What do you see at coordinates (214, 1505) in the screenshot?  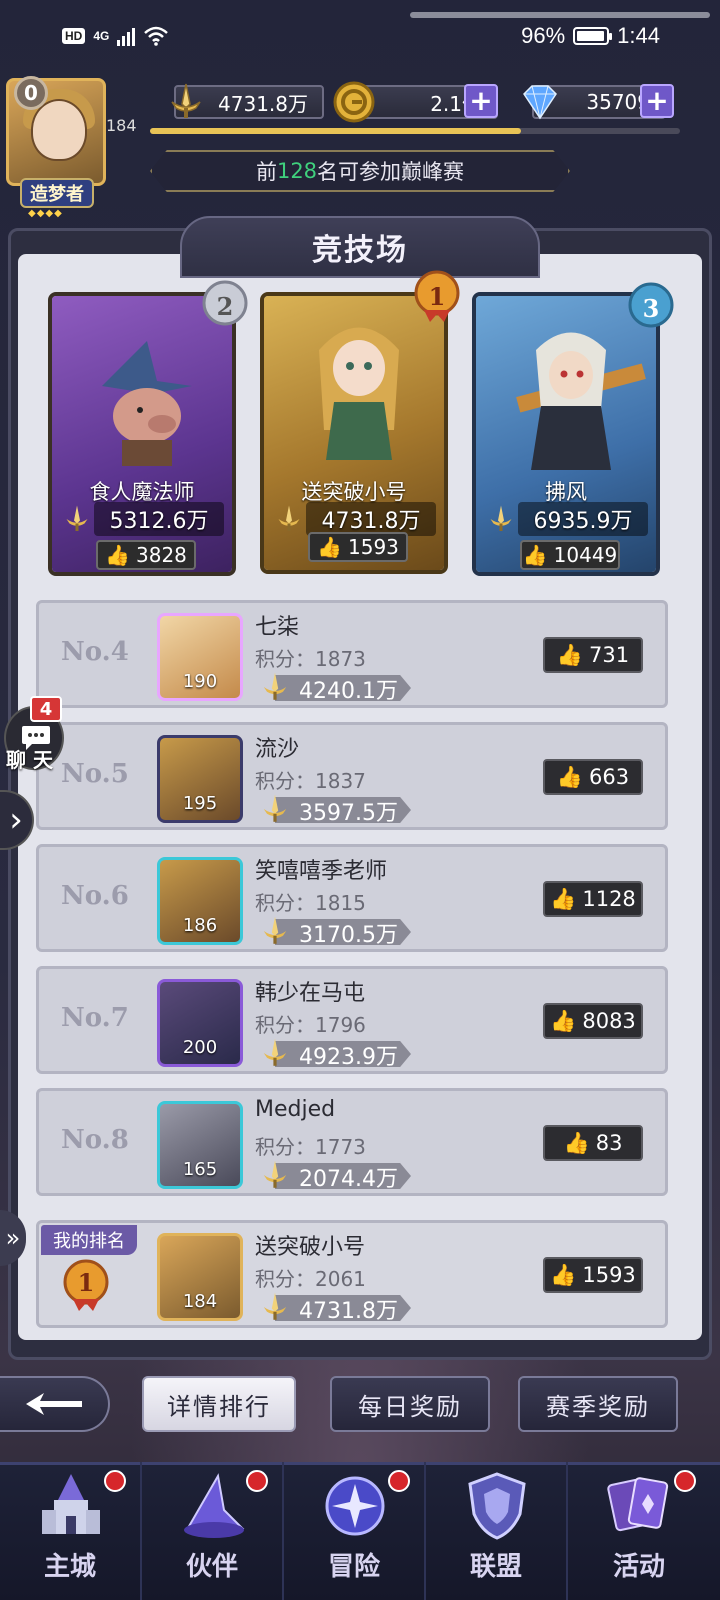 I see `wizard-hat-icon` at bounding box center [214, 1505].